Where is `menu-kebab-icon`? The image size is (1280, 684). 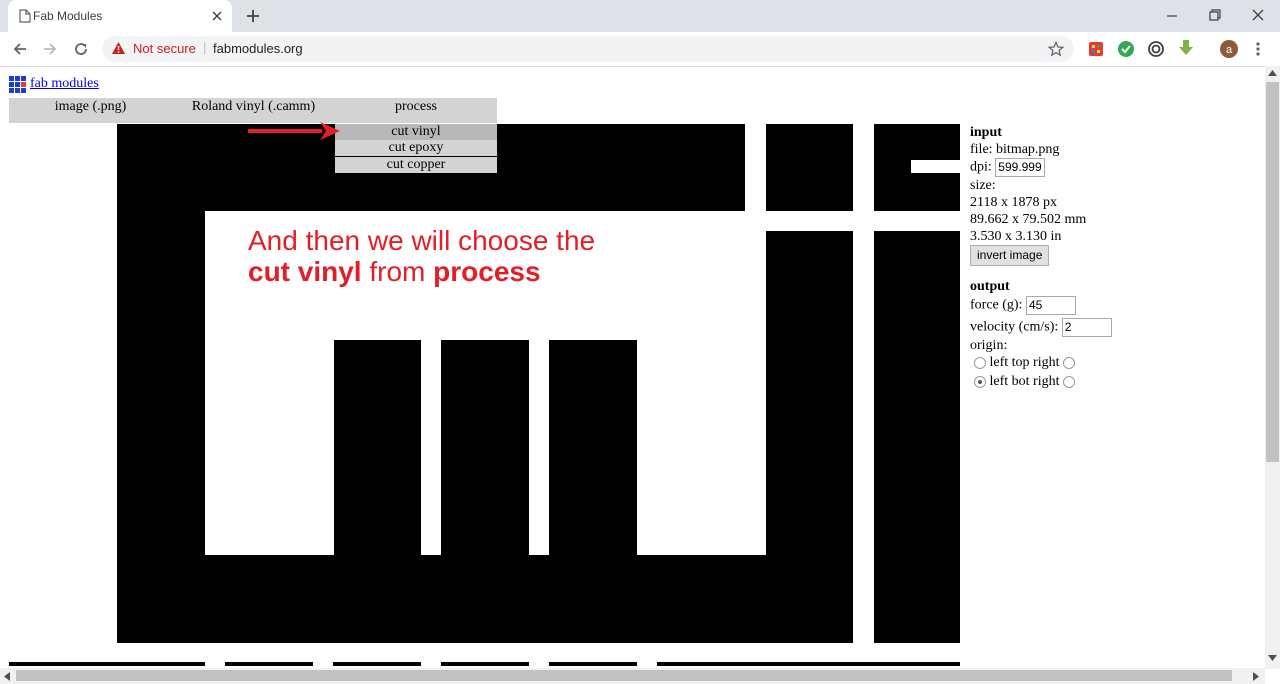
menu-kebab-icon is located at coordinates (1258, 49).